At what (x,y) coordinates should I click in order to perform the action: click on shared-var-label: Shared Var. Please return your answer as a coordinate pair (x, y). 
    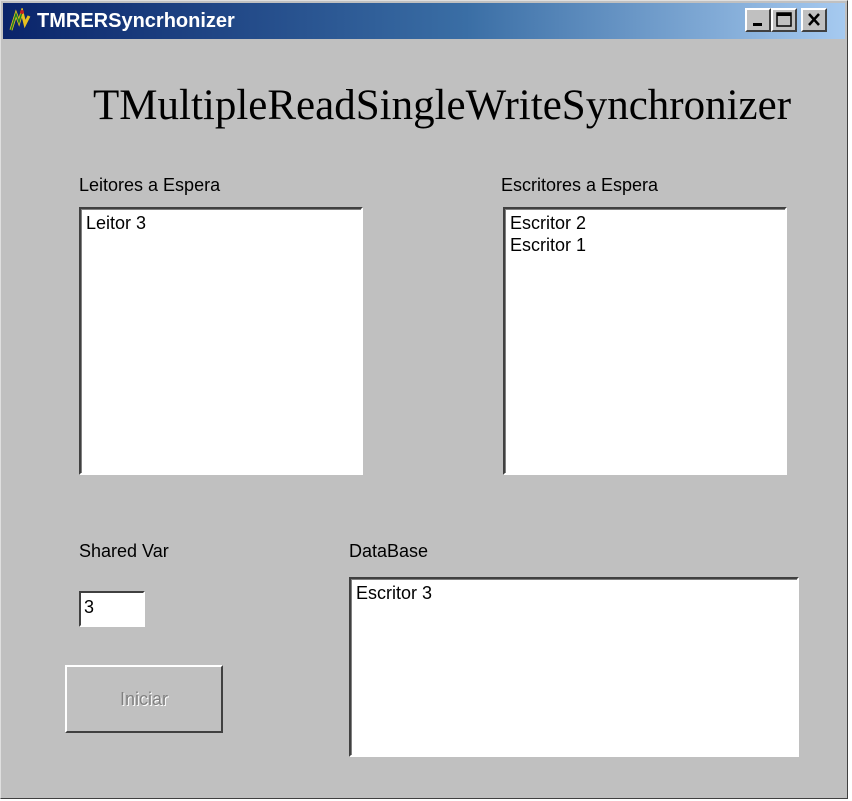
    Looking at the image, I should click on (124, 551).